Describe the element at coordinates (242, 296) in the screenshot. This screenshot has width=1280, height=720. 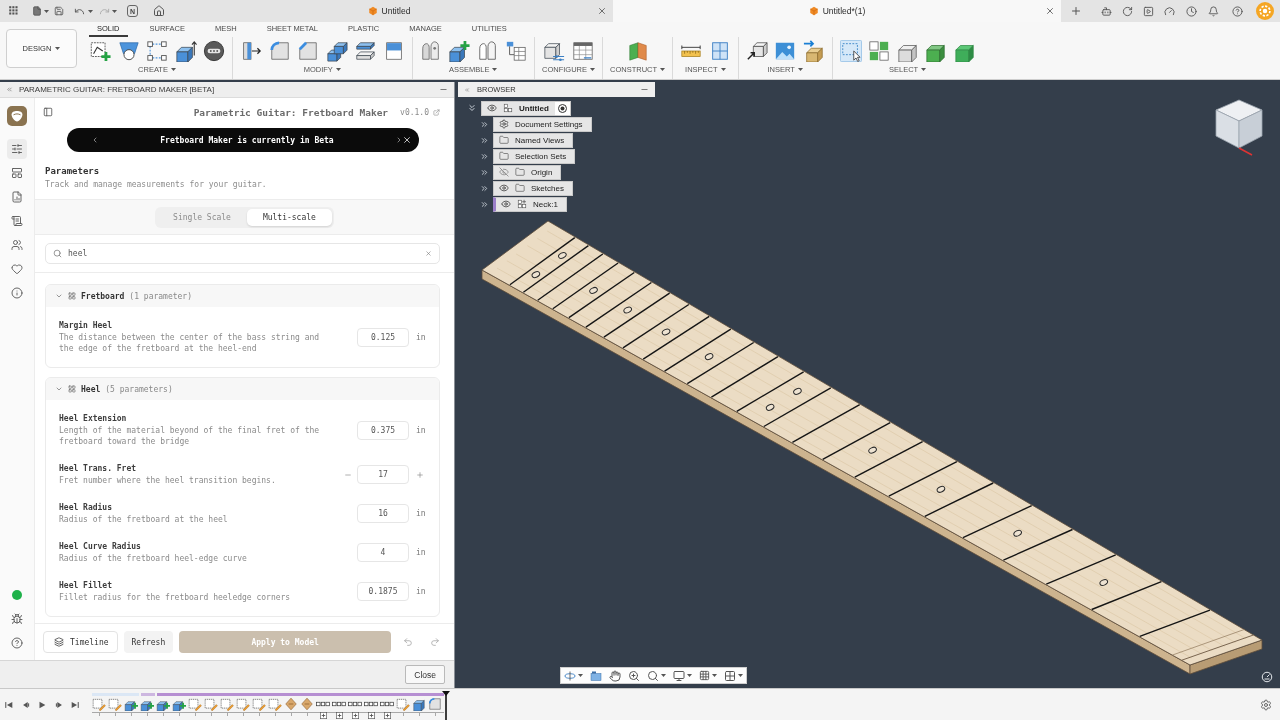
I see `group-header: Fretboard (1 parameter)` at that location.